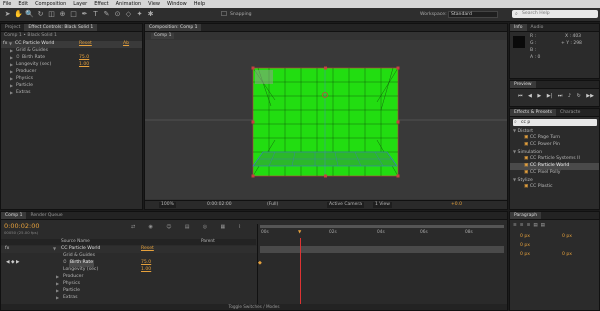  I want to click on birth-rate-value: 75.0, so click(84, 58).